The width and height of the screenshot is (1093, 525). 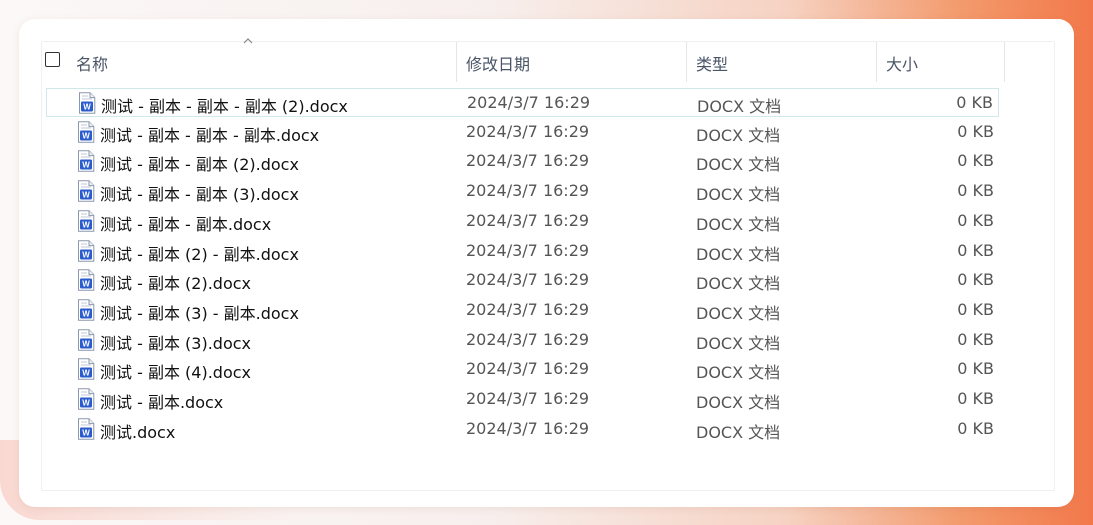 I want to click on column-header-name: 名称, so click(x=92, y=63).